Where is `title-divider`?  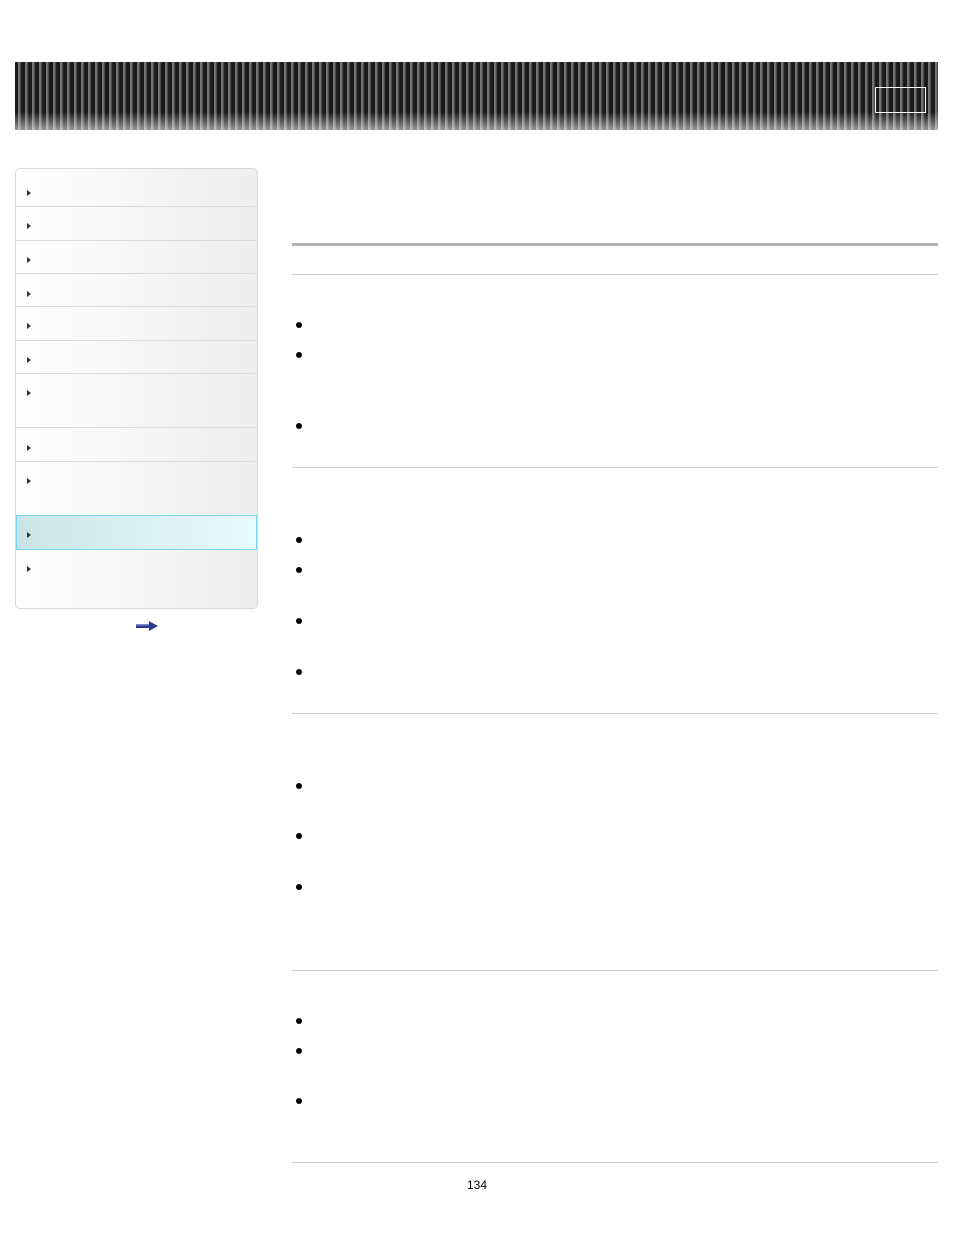 title-divider is located at coordinates (615, 244).